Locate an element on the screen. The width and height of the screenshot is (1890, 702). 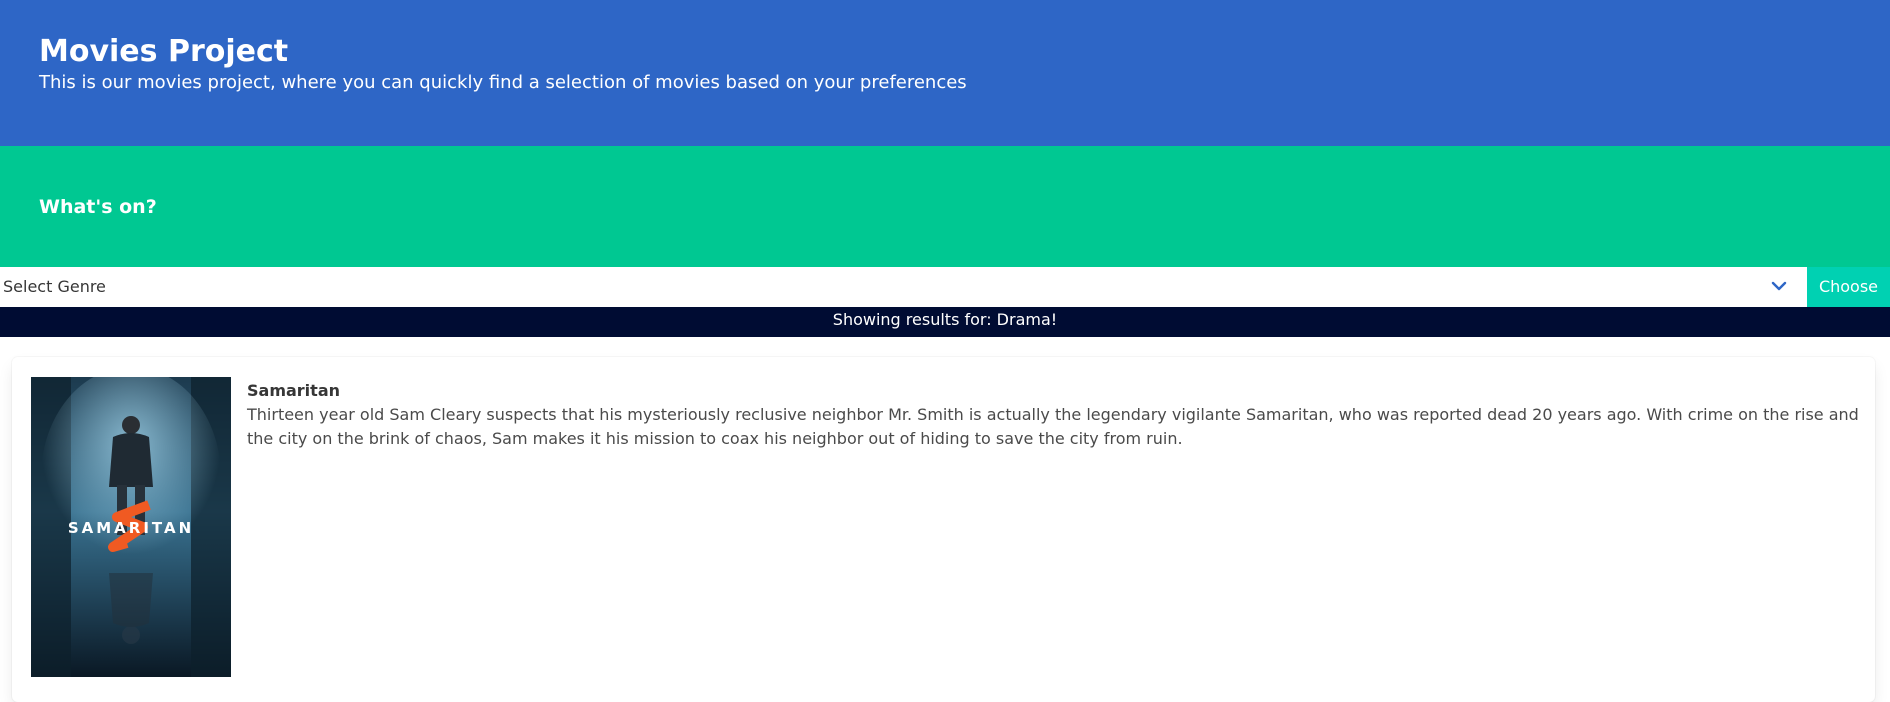
movie-poster: SAMARITAN is located at coordinates (131, 527).